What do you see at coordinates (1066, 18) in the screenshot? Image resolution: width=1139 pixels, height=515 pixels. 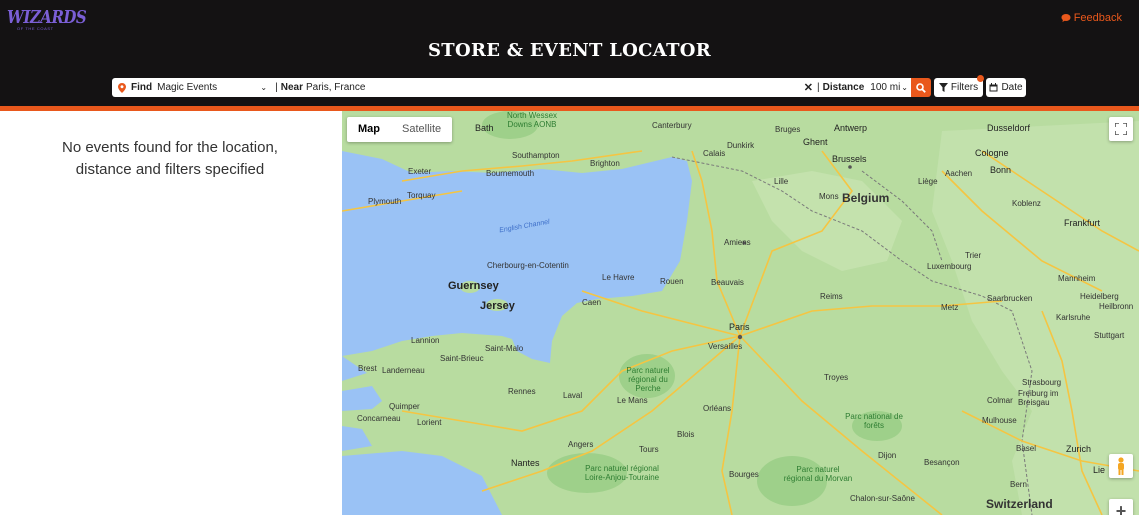 I see `chat-bubble-icon` at bounding box center [1066, 18].